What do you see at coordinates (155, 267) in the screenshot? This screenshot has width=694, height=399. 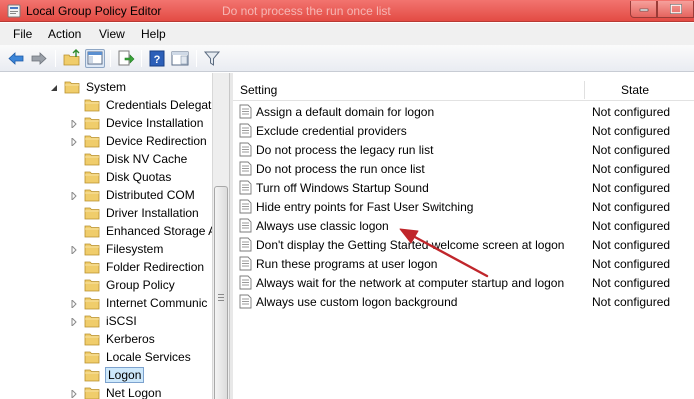 I see `tree-item-label: Folder Redirection` at bounding box center [155, 267].